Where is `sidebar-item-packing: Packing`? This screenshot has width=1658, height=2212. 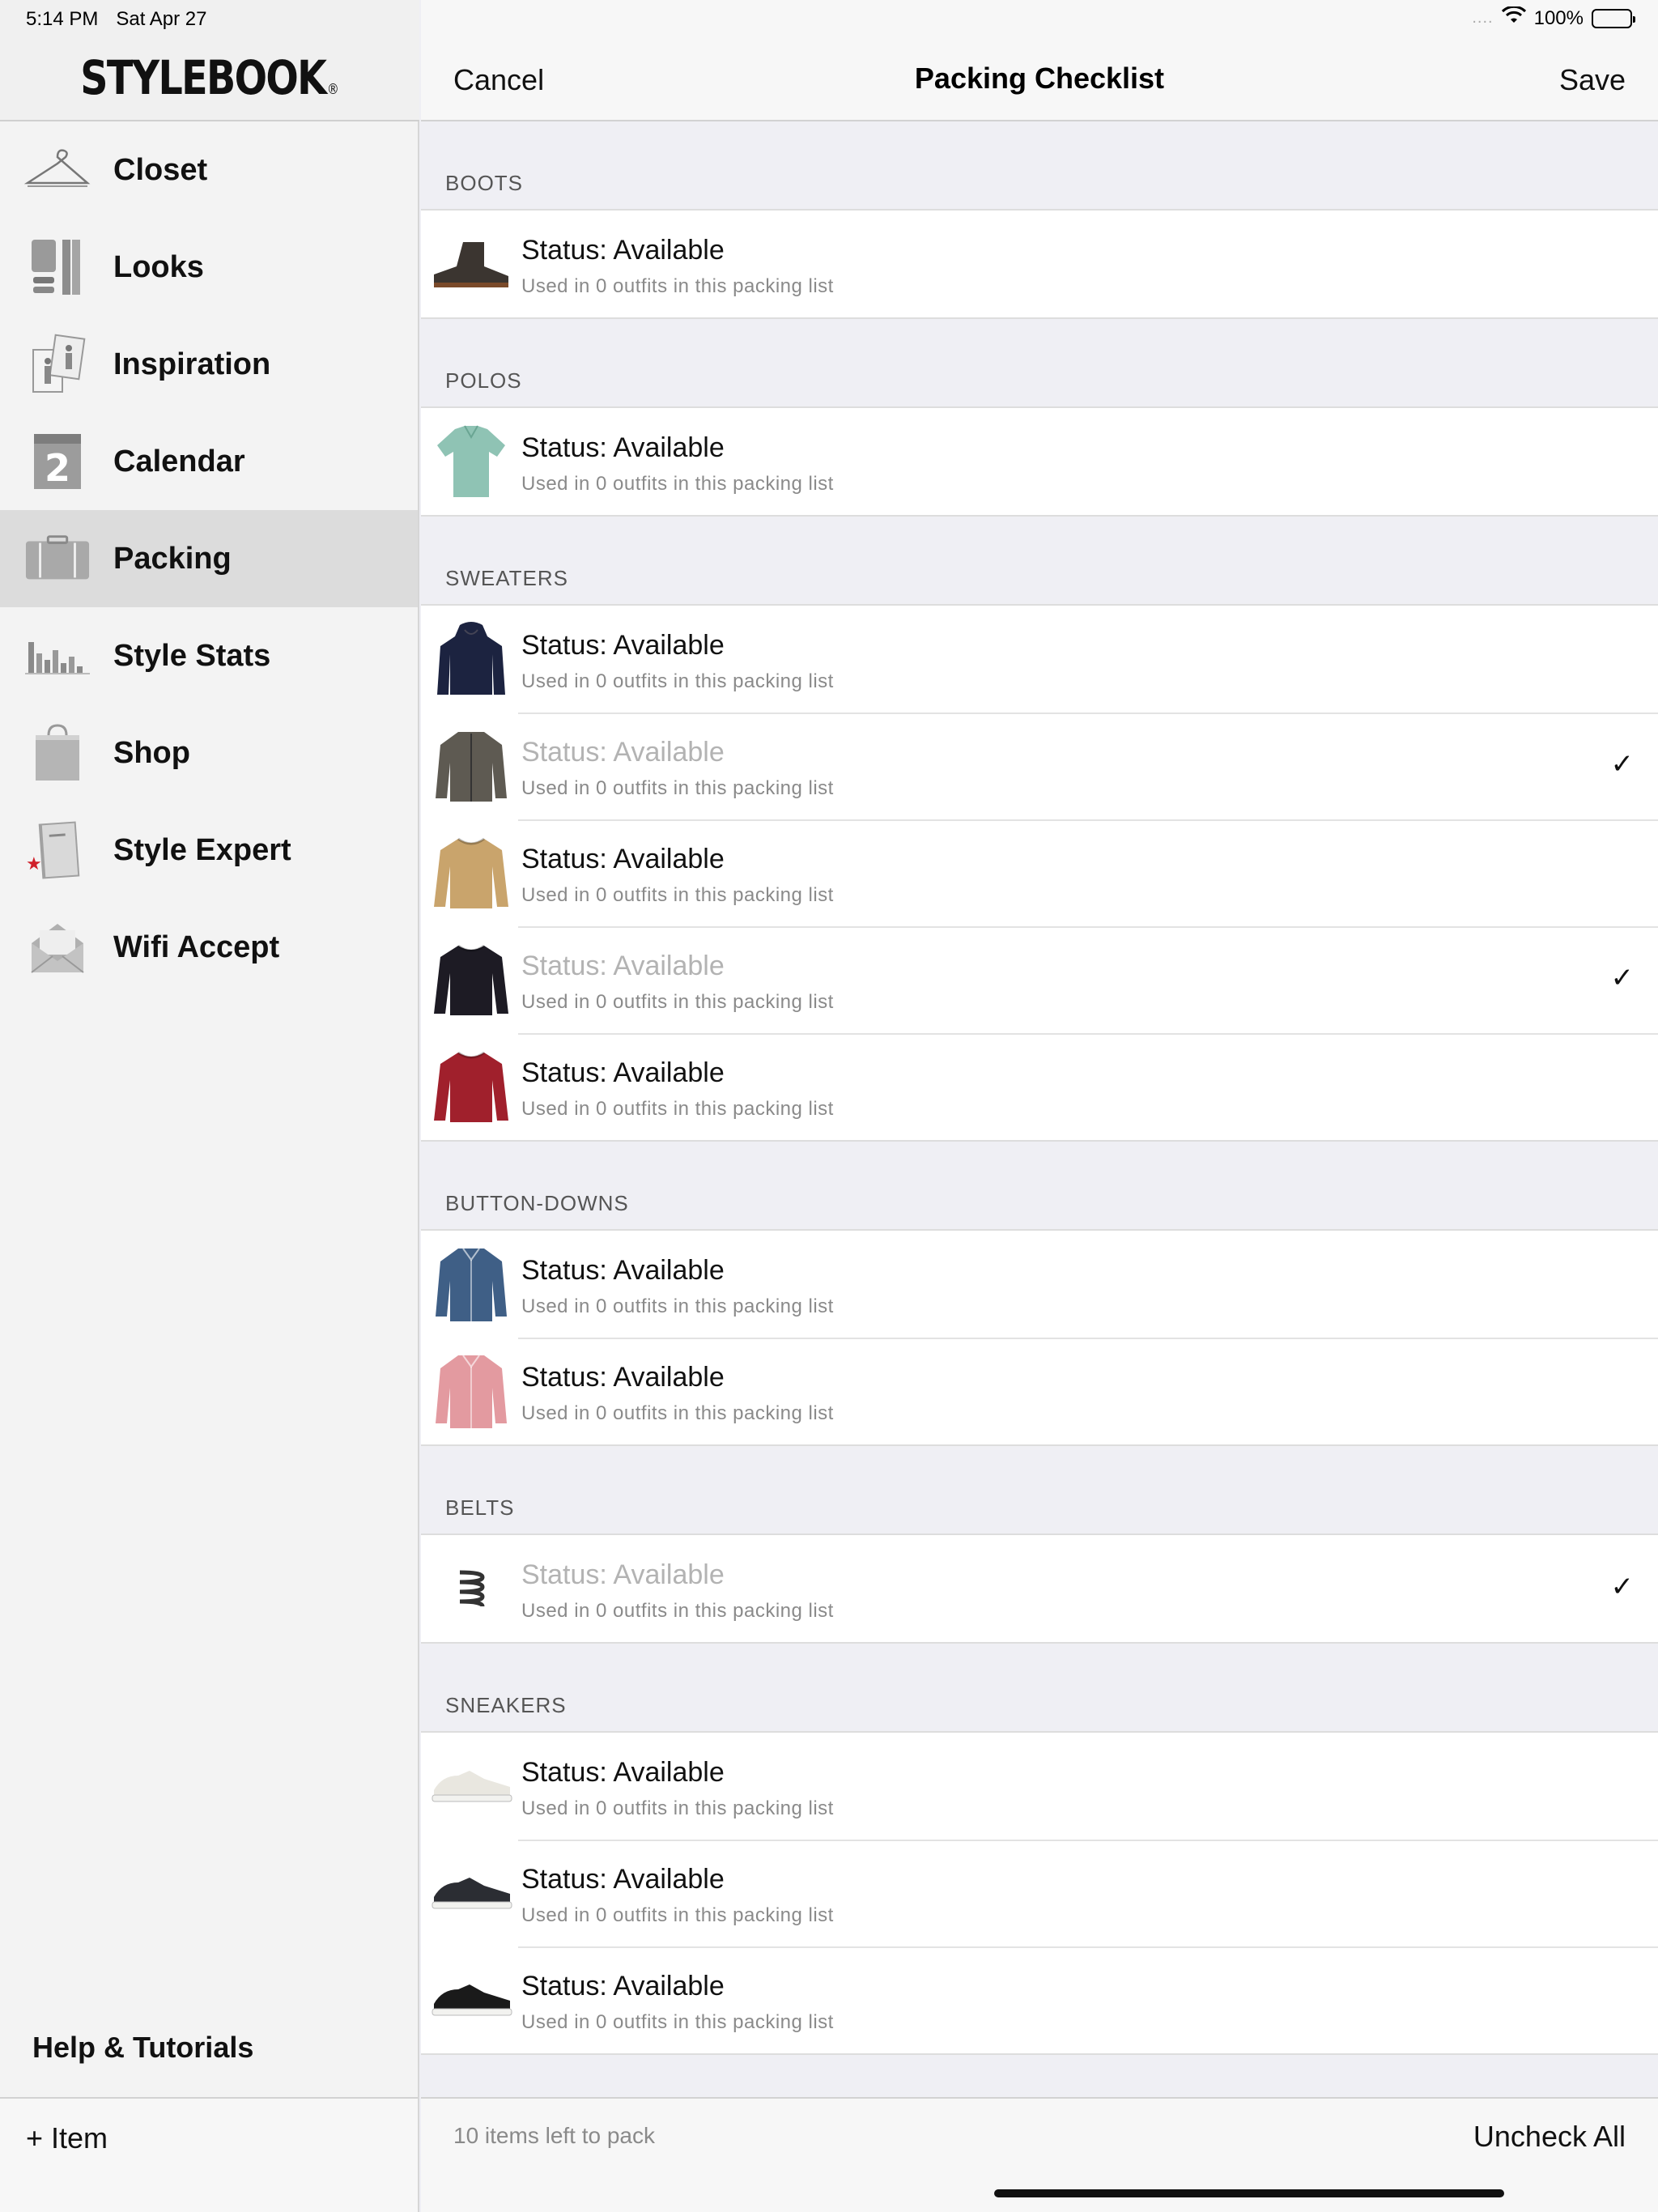
sidebar-item-packing: Packing is located at coordinates (209, 559).